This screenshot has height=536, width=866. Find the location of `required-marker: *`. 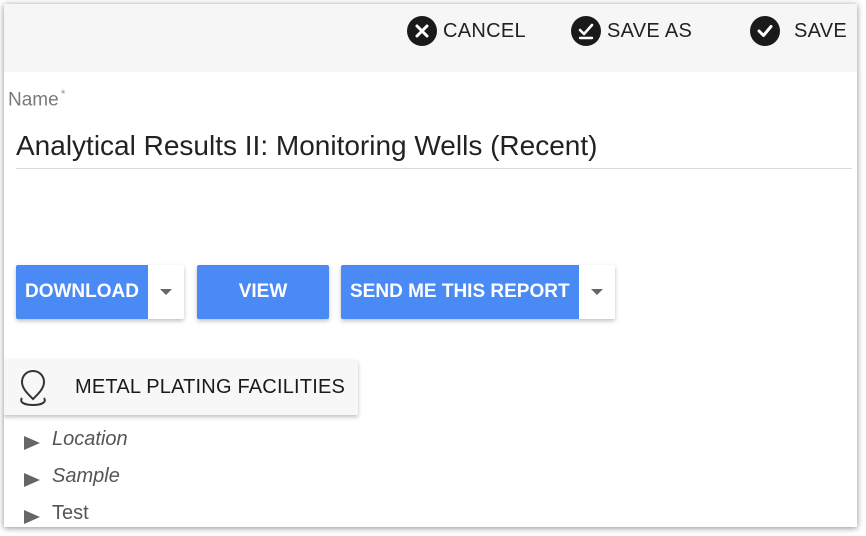

required-marker: * is located at coordinates (63, 94).